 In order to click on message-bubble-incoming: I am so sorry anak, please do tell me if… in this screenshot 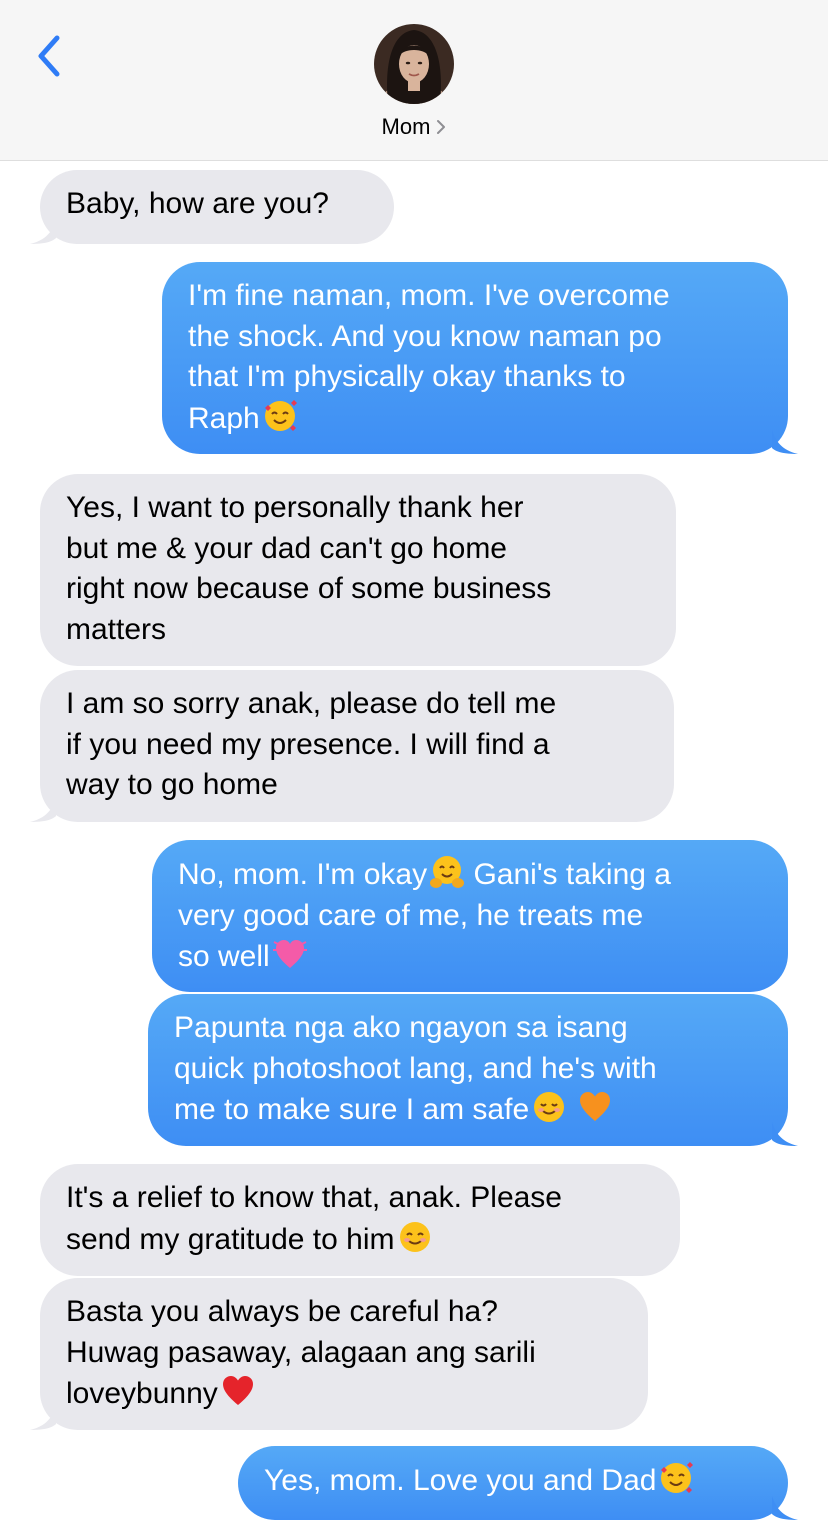, I will do `click(352, 746)`.